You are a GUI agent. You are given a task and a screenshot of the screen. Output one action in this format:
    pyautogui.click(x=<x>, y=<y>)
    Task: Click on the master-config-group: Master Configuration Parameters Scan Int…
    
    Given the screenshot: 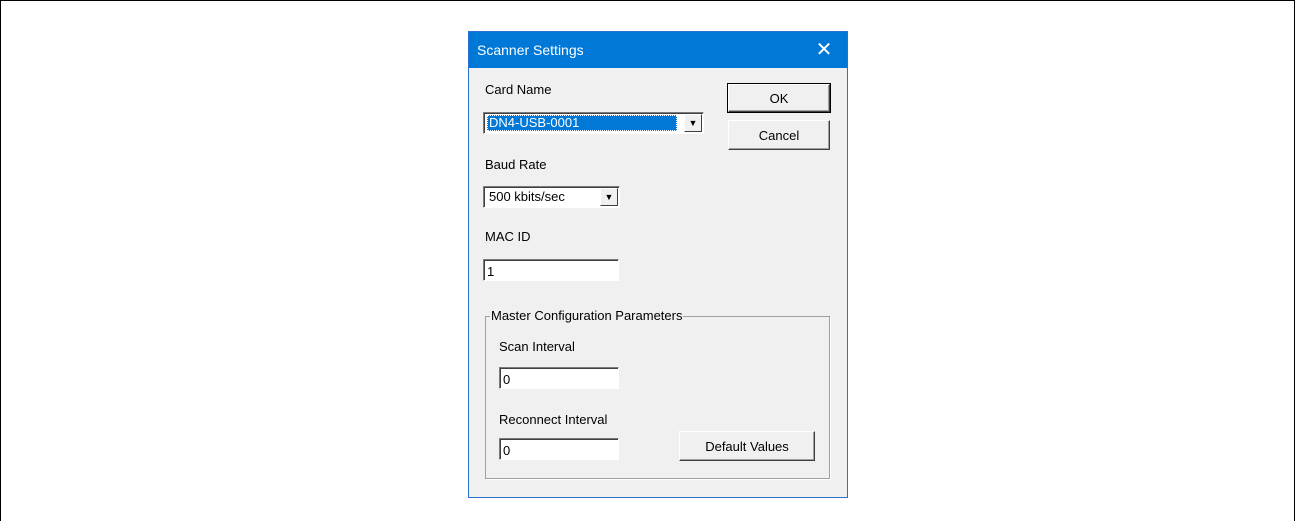 What is the action you would take?
    pyautogui.click(x=657, y=393)
    